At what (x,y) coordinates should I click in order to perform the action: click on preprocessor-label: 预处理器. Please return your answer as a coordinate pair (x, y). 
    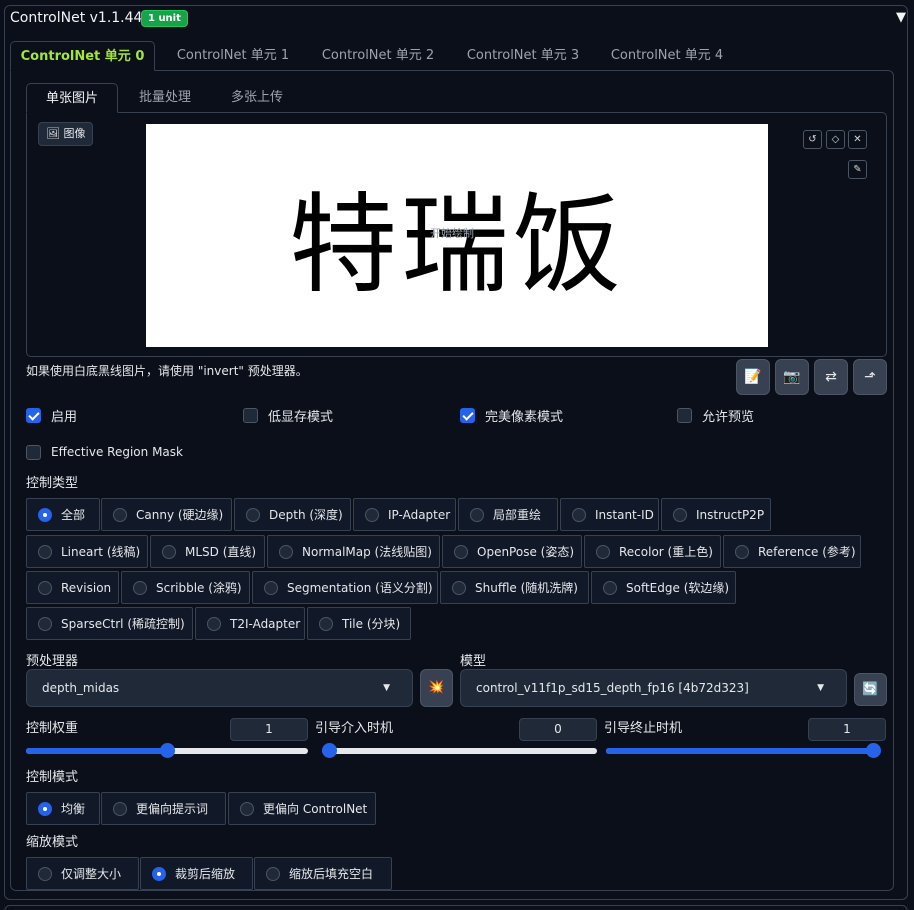
    Looking at the image, I should click on (52, 661).